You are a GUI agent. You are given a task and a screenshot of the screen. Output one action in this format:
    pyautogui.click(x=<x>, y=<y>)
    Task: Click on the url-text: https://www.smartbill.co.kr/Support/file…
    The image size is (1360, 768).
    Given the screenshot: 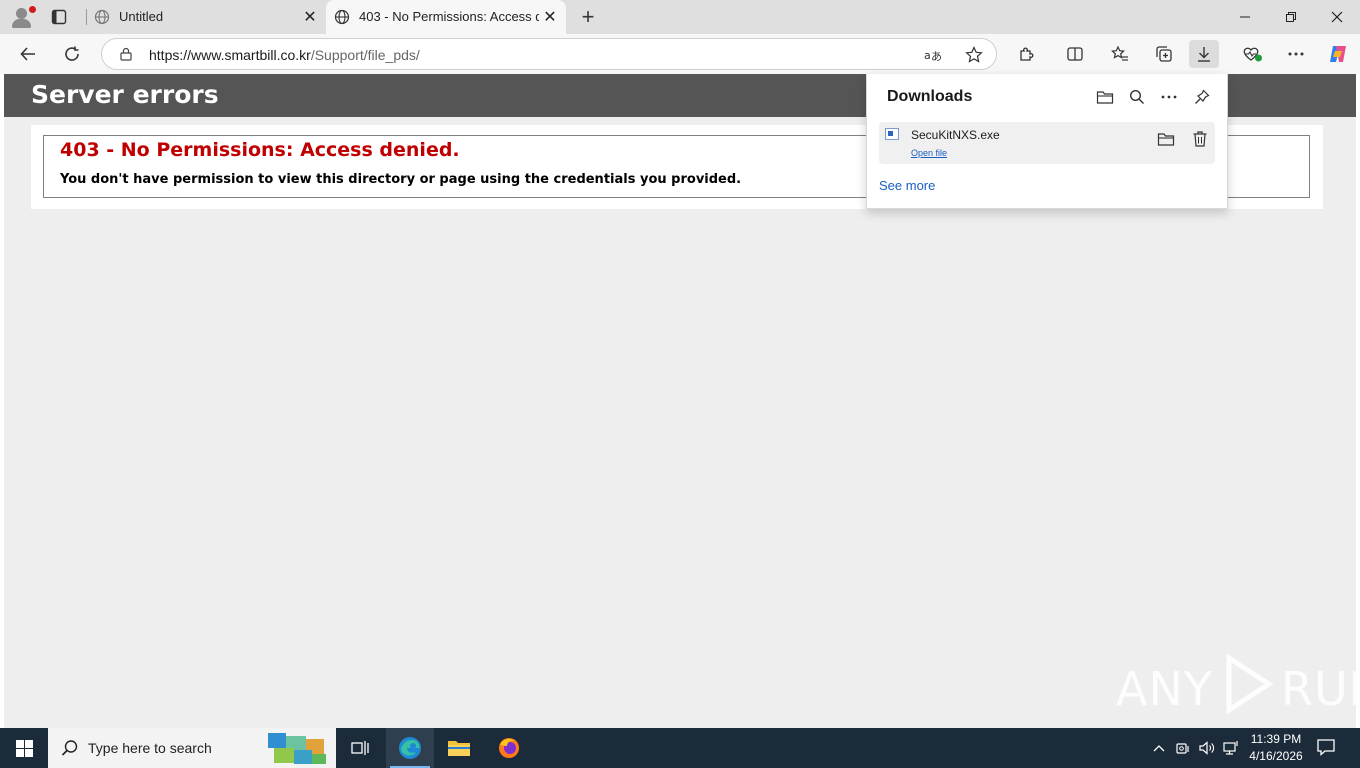 What is the action you would take?
    pyautogui.click(x=284, y=55)
    